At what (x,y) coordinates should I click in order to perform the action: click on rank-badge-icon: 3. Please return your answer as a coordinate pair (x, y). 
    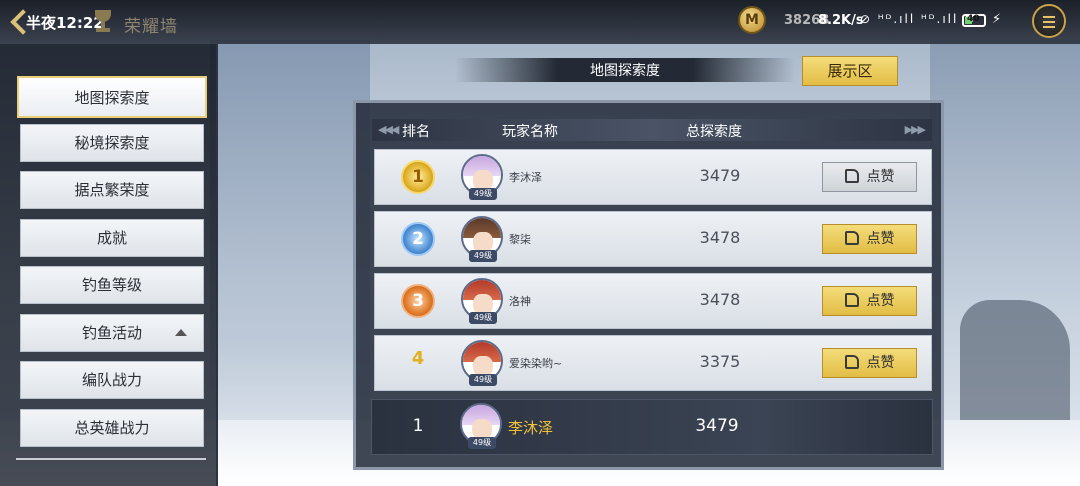
    Looking at the image, I should click on (418, 301).